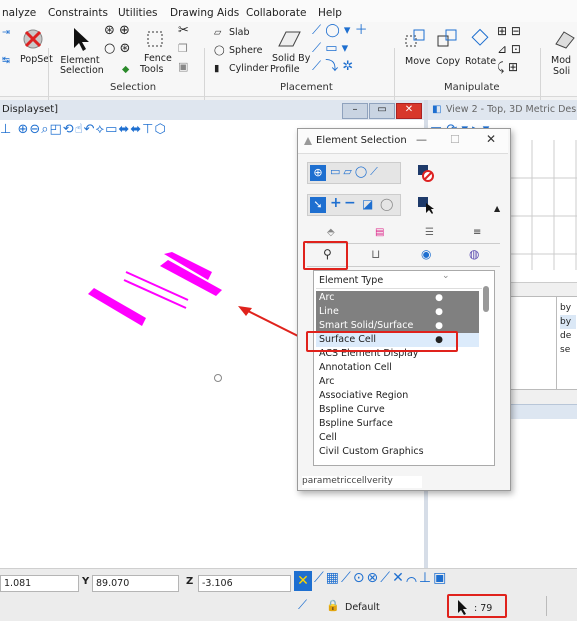  I want to click on list-item: Annotation Cell, so click(397, 368).